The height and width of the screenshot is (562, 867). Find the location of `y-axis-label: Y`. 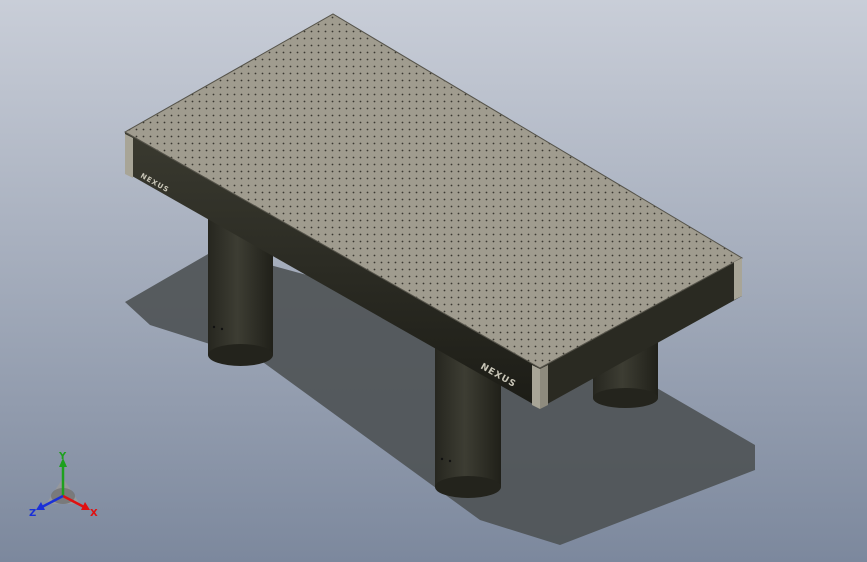

y-axis-label: Y is located at coordinates (62, 456).